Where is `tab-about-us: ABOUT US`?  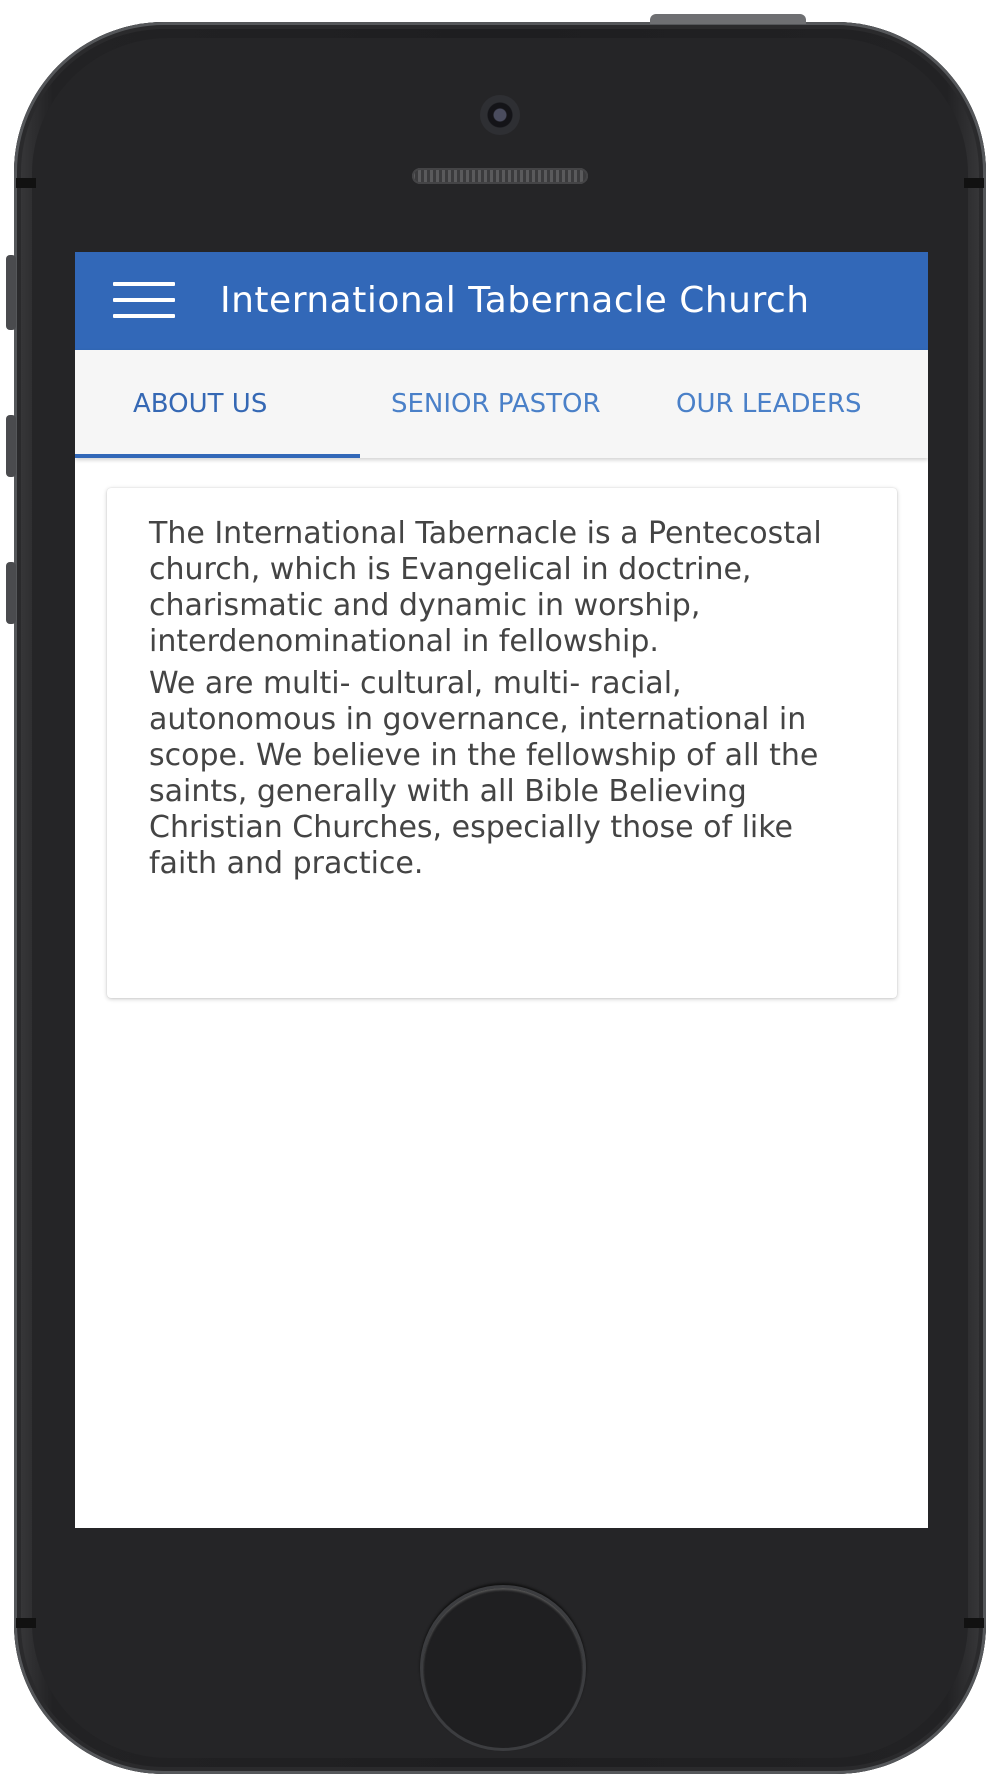 tab-about-us: ABOUT US is located at coordinates (245, 404).